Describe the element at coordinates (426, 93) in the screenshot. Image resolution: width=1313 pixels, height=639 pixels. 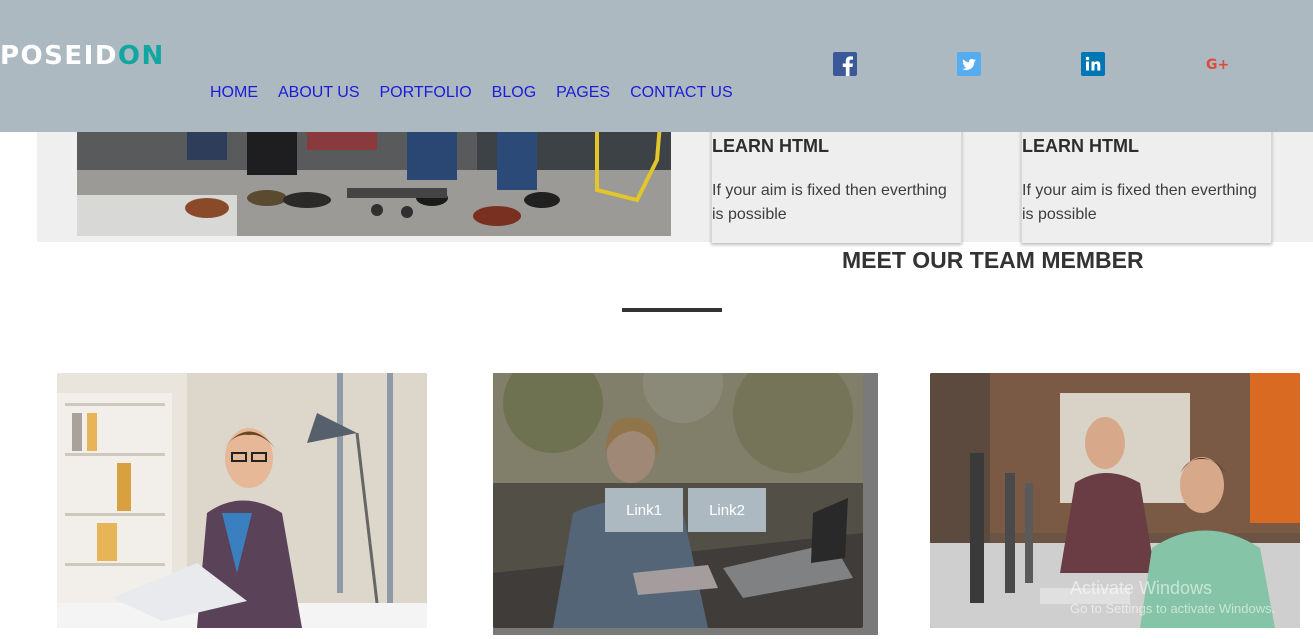
I see `nav-portfolio: PORTFOLIO` at that location.